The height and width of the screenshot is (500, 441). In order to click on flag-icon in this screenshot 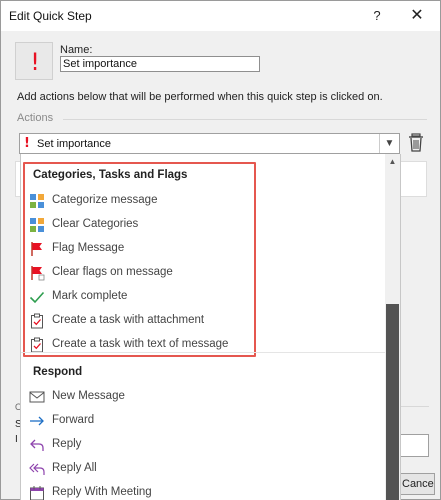, I will do `click(36, 249)`.